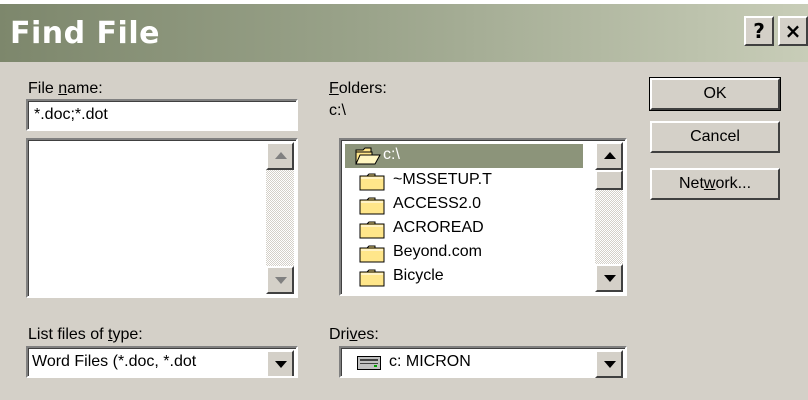 Image resolution: width=808 pixels, height=400 pixels. What do you see at coordinates (114, 361) in the screenshot?
I see `file-type-value: Word Files (*.doc, *.dot` at bounding box center [114, 361].